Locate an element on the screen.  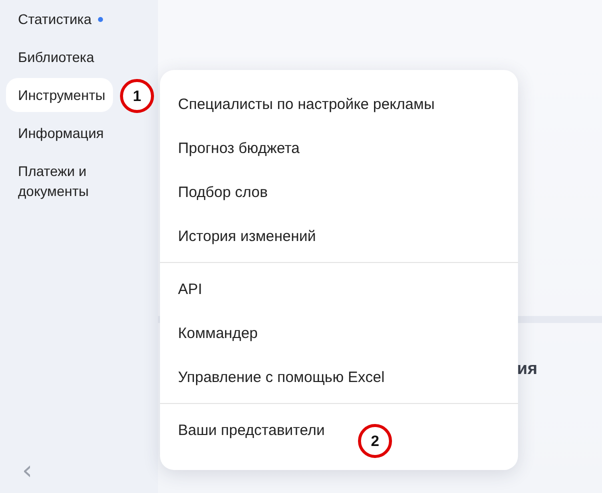
sidebar-item: Библиотека is located at coordinates (54, 57).